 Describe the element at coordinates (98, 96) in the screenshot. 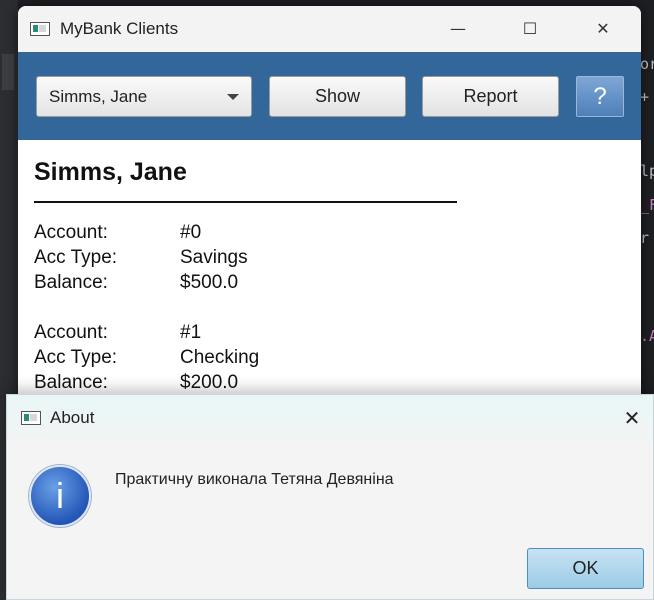

I see `client-select-value: Simms, Jane` at that location.